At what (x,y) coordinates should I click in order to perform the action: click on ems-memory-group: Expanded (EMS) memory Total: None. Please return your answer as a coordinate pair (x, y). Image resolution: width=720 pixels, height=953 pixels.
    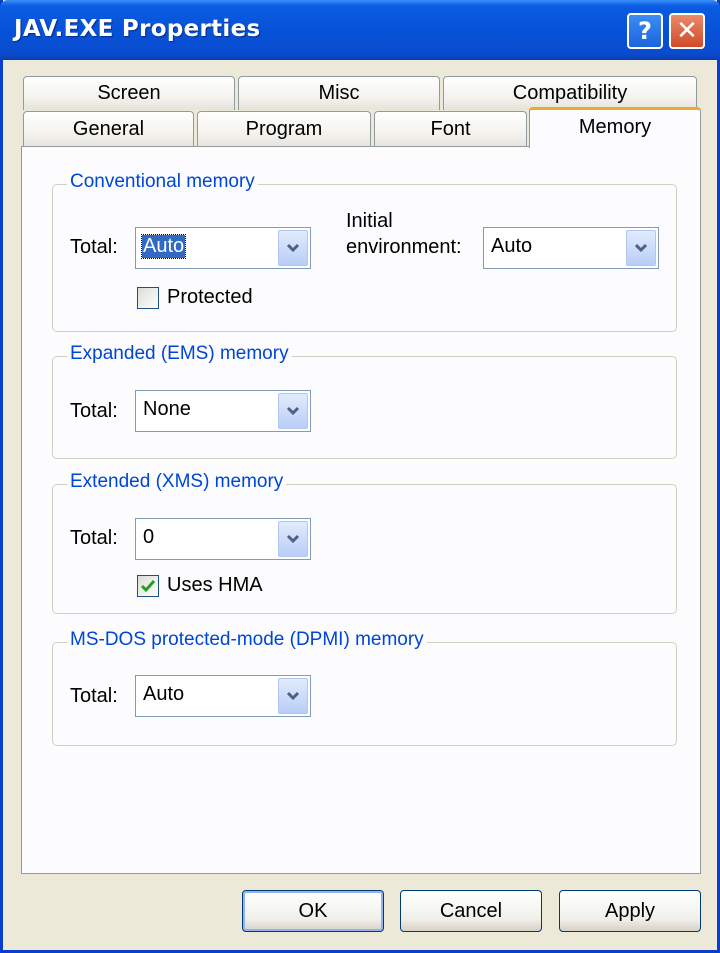
    Looking at the image, I should click on (364, 401).